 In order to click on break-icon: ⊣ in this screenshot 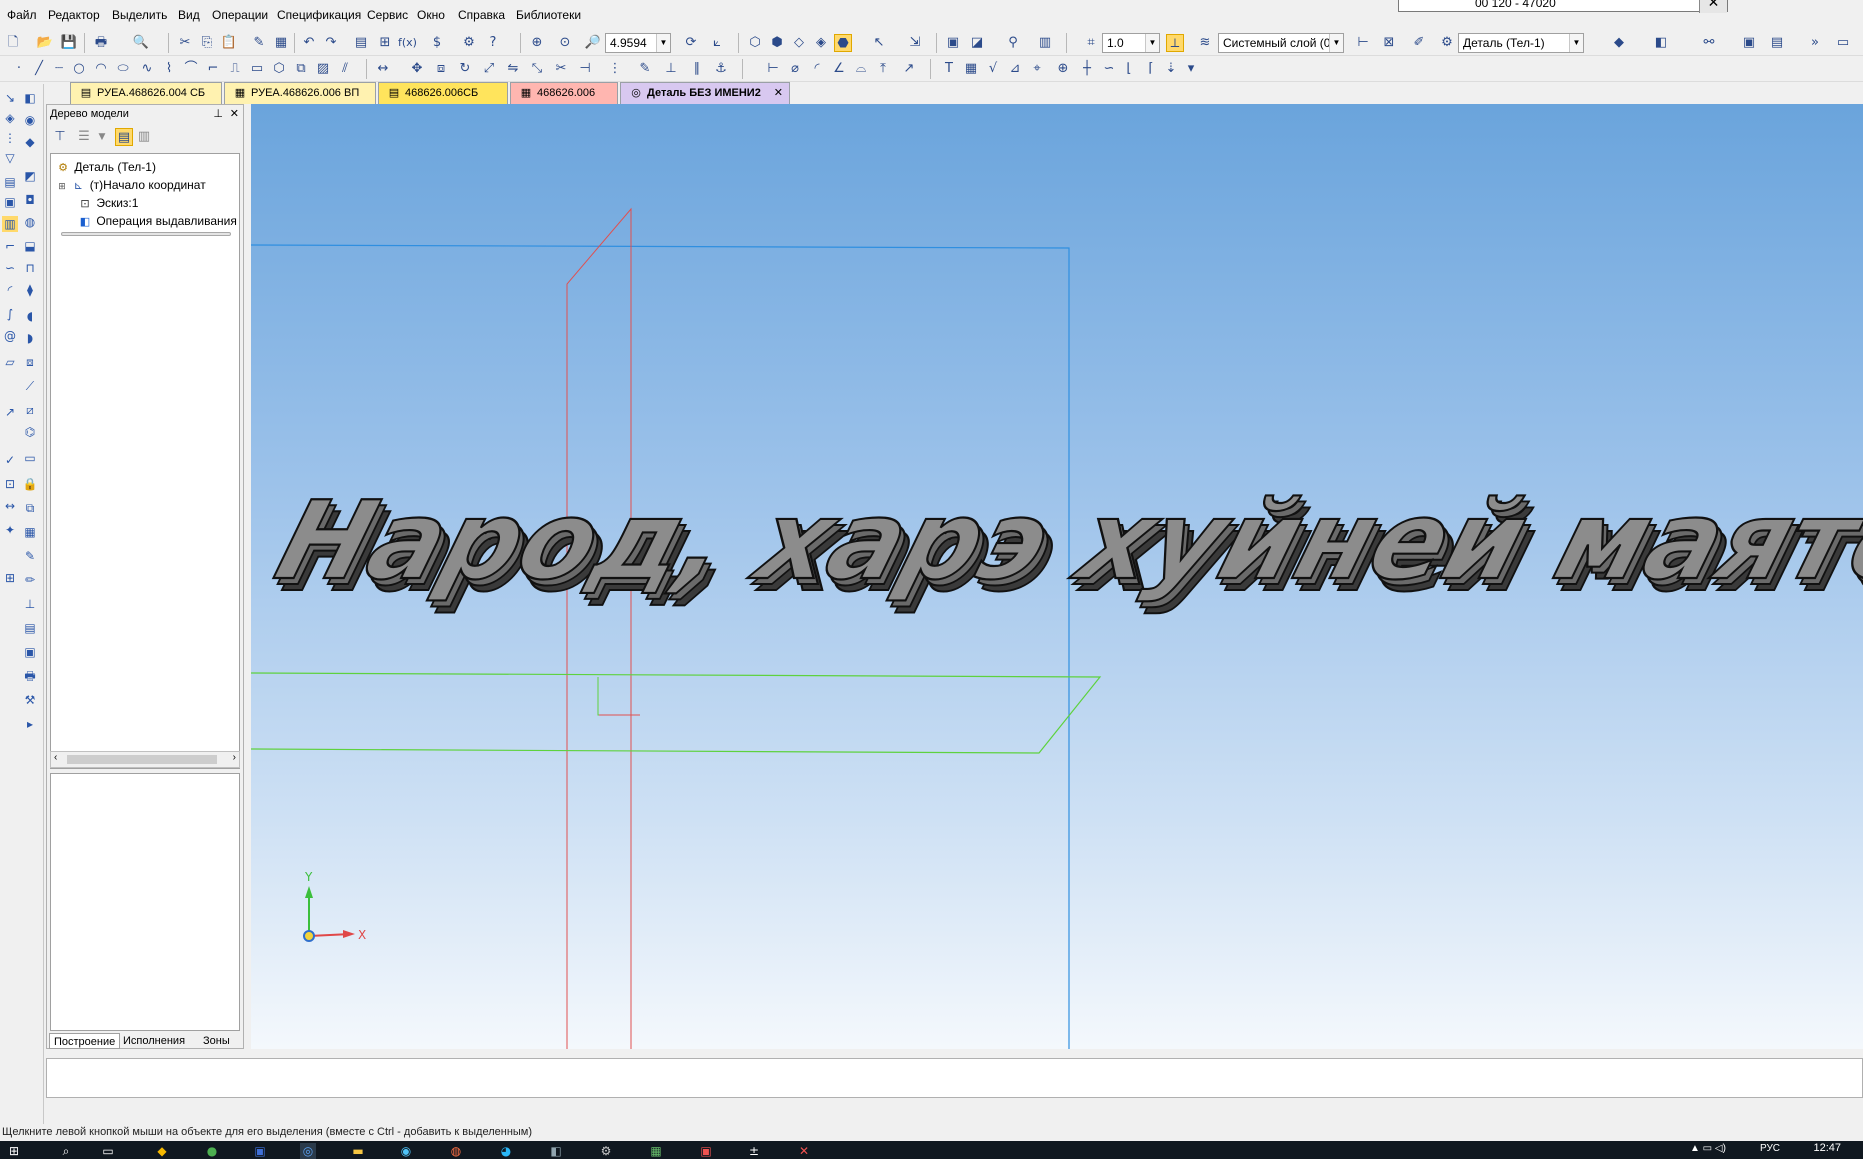, I will do `click(585, 69)`.